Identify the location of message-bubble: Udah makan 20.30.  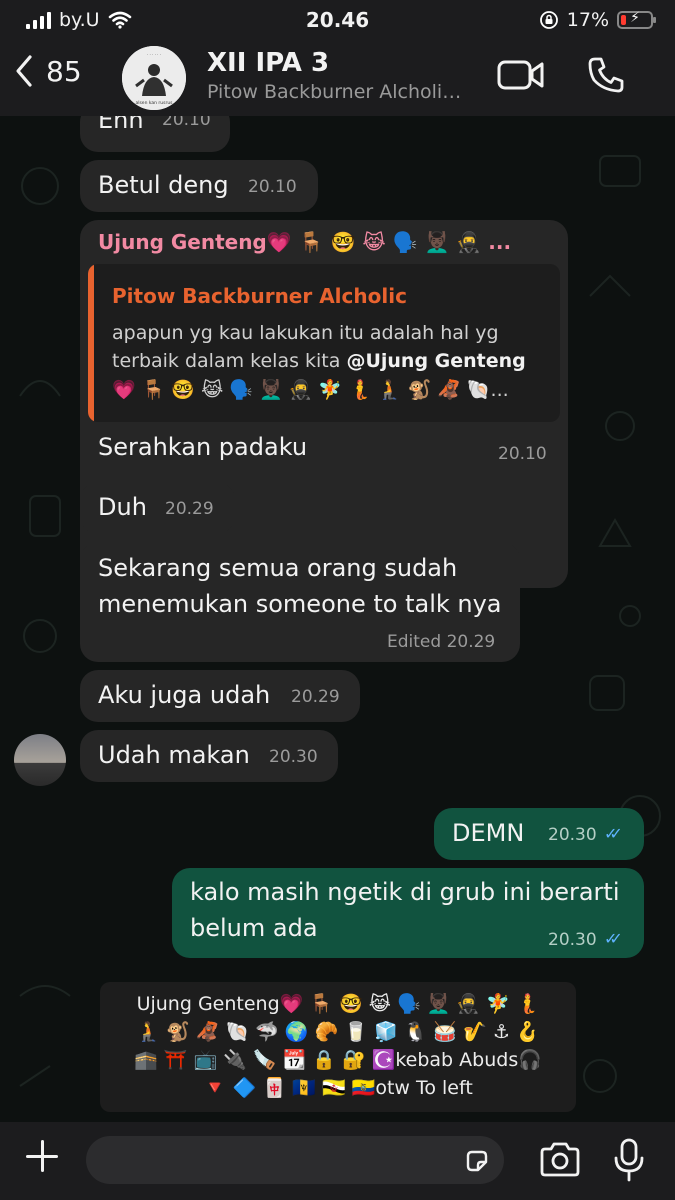
(209, 756).